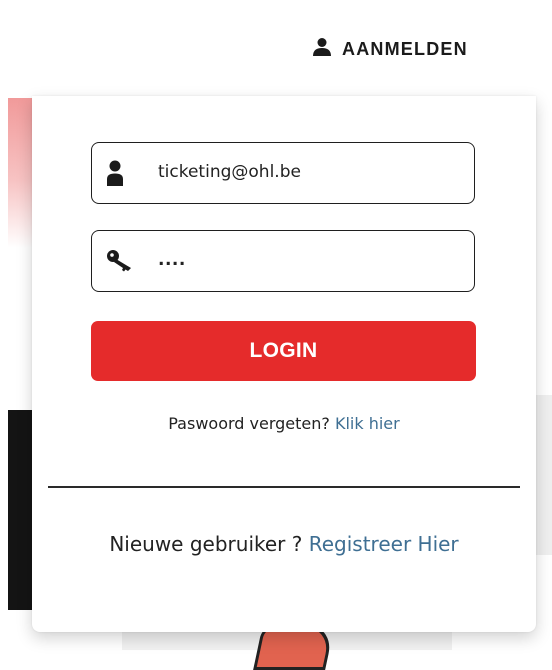 The height and width of the screenshot is (670, 552). What do you see at coordinates (206, 544) in the screenshot?
I see `new-user-text: Nieuwe gebruiker ?` at bounding box center [206, 544].